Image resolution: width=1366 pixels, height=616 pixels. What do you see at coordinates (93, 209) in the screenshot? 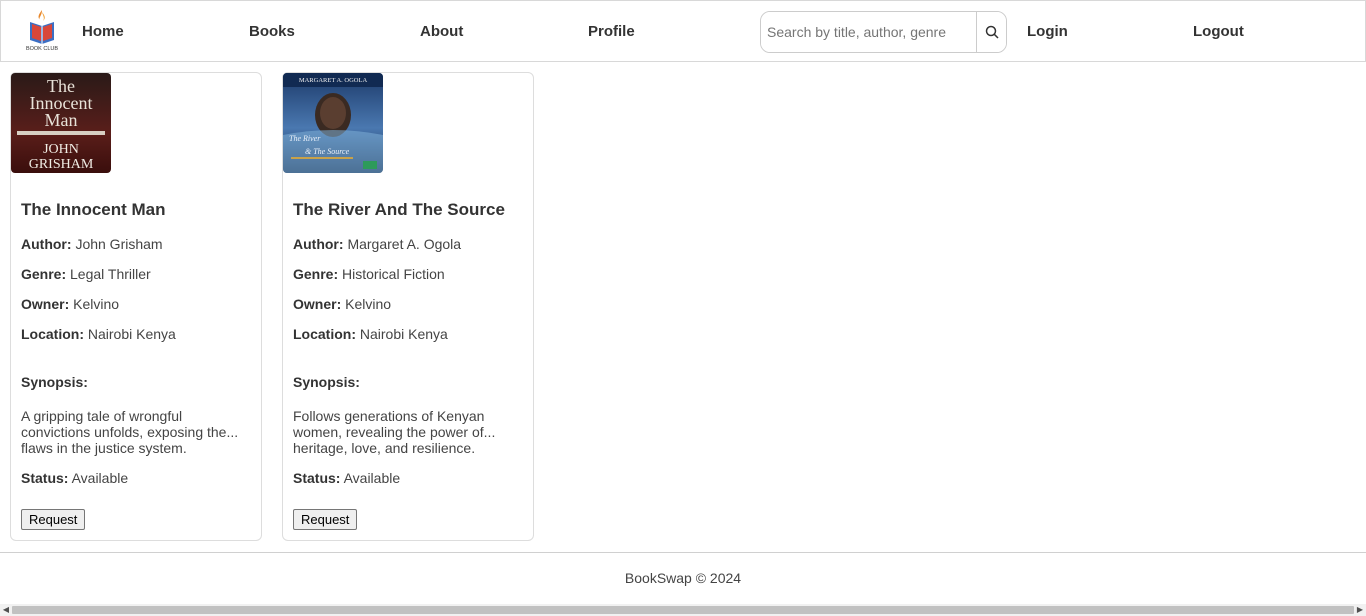
I see `book-title: The Innocent Man` at bounding box center [93, 209].